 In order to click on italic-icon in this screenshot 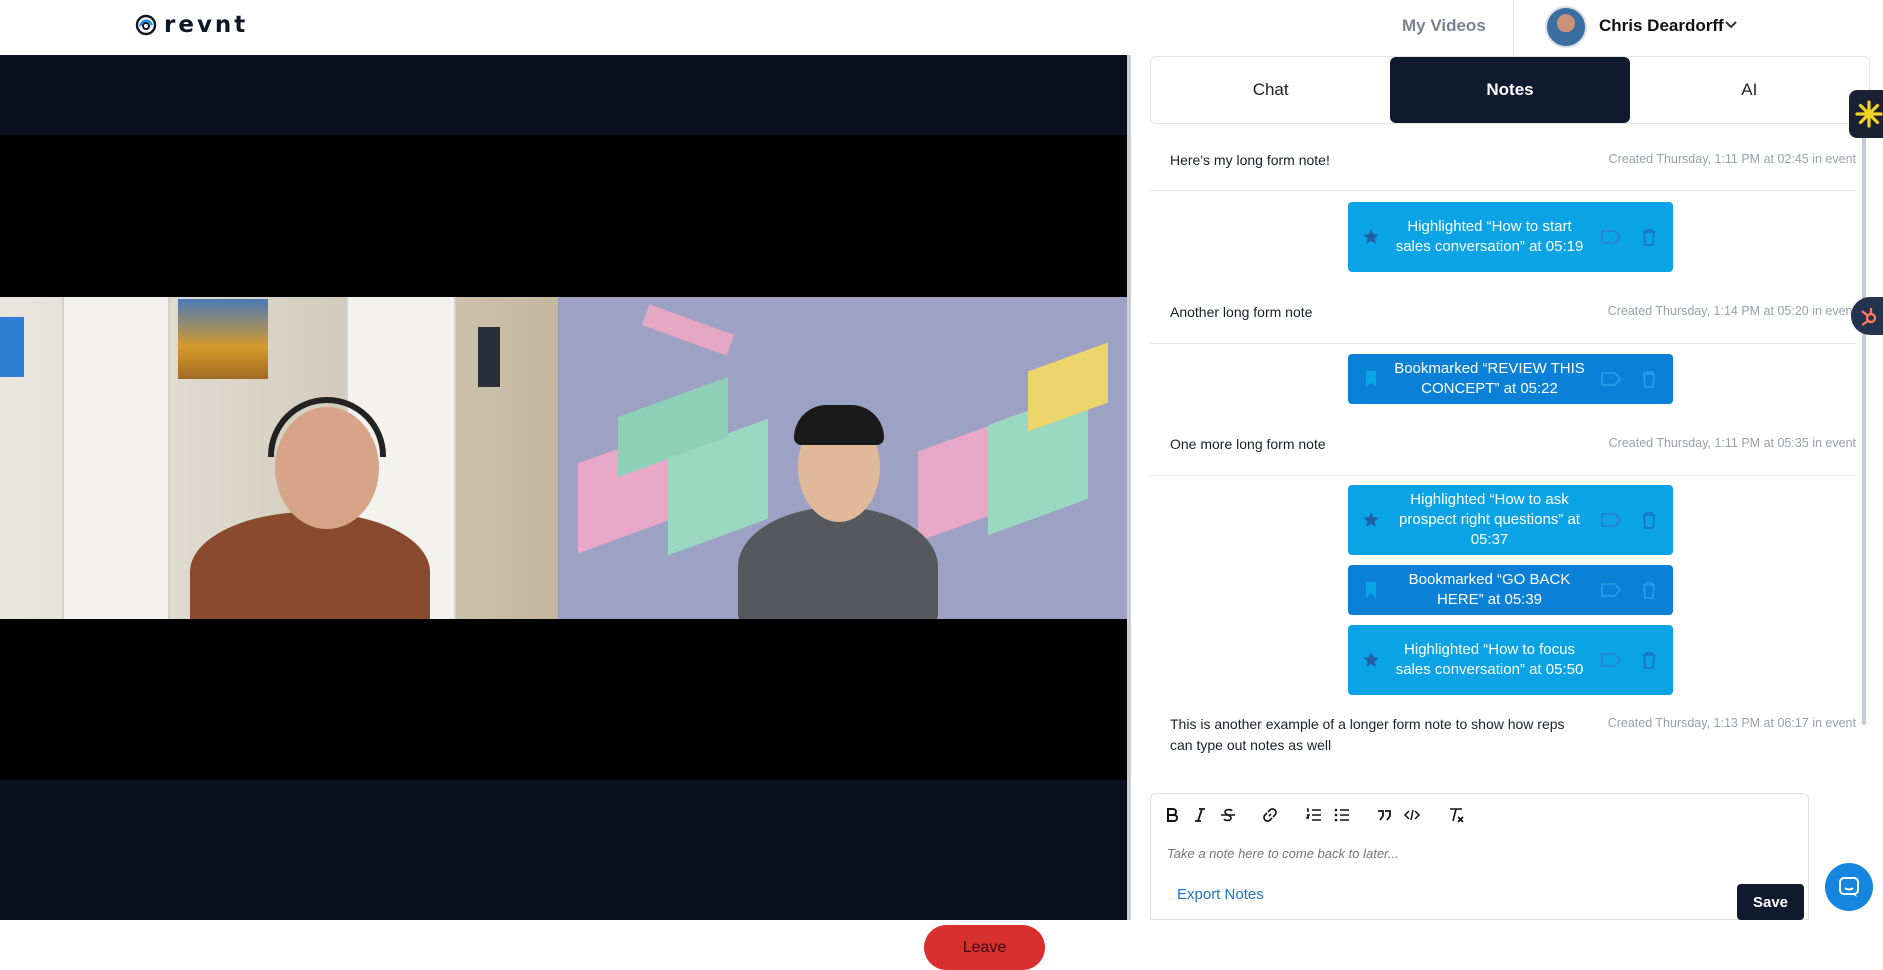, I will do `click(1200, 815)`.